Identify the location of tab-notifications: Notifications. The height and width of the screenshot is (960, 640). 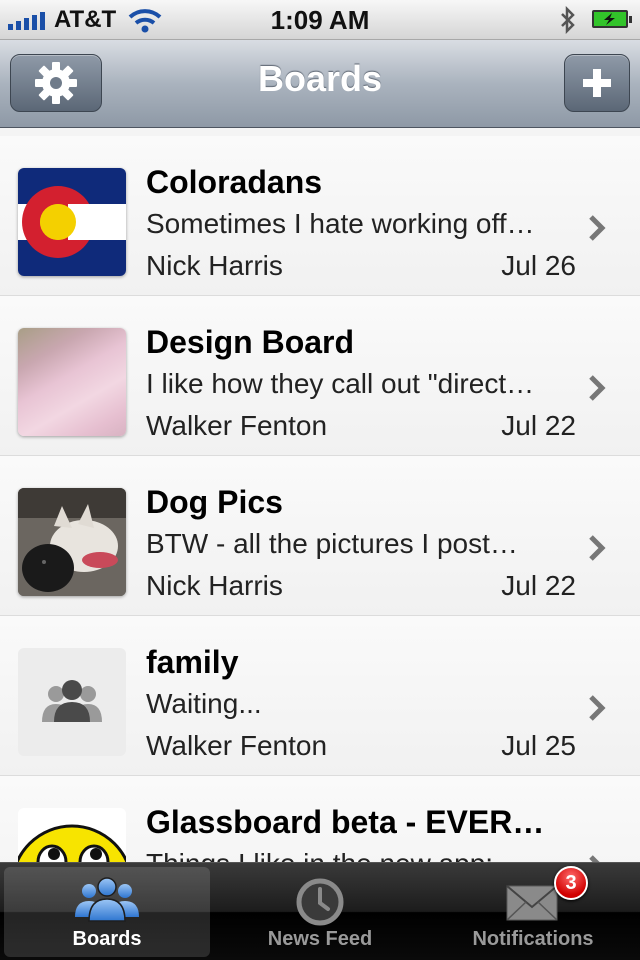
(533, 912).